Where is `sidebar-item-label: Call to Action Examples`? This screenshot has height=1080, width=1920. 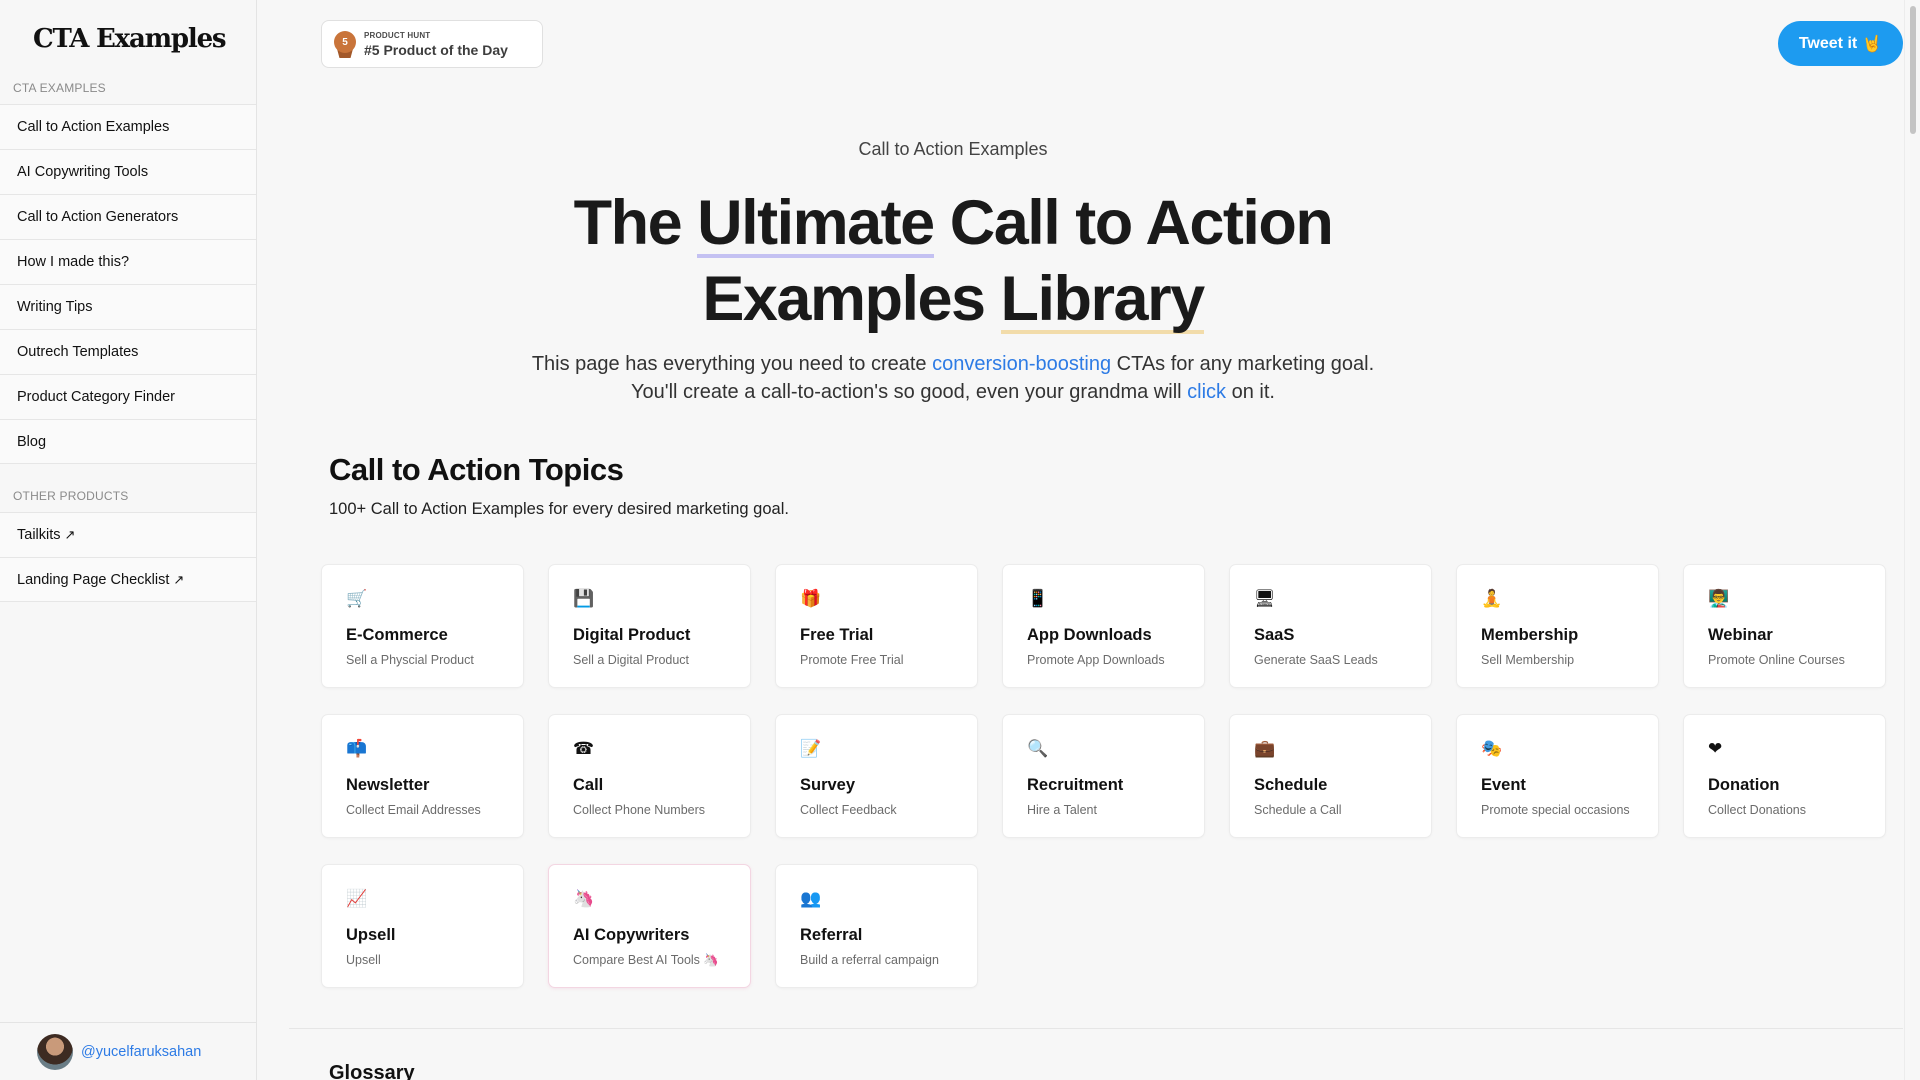
sidebar-item-label: Call to Action Examples is located at coordinates (93, 127).